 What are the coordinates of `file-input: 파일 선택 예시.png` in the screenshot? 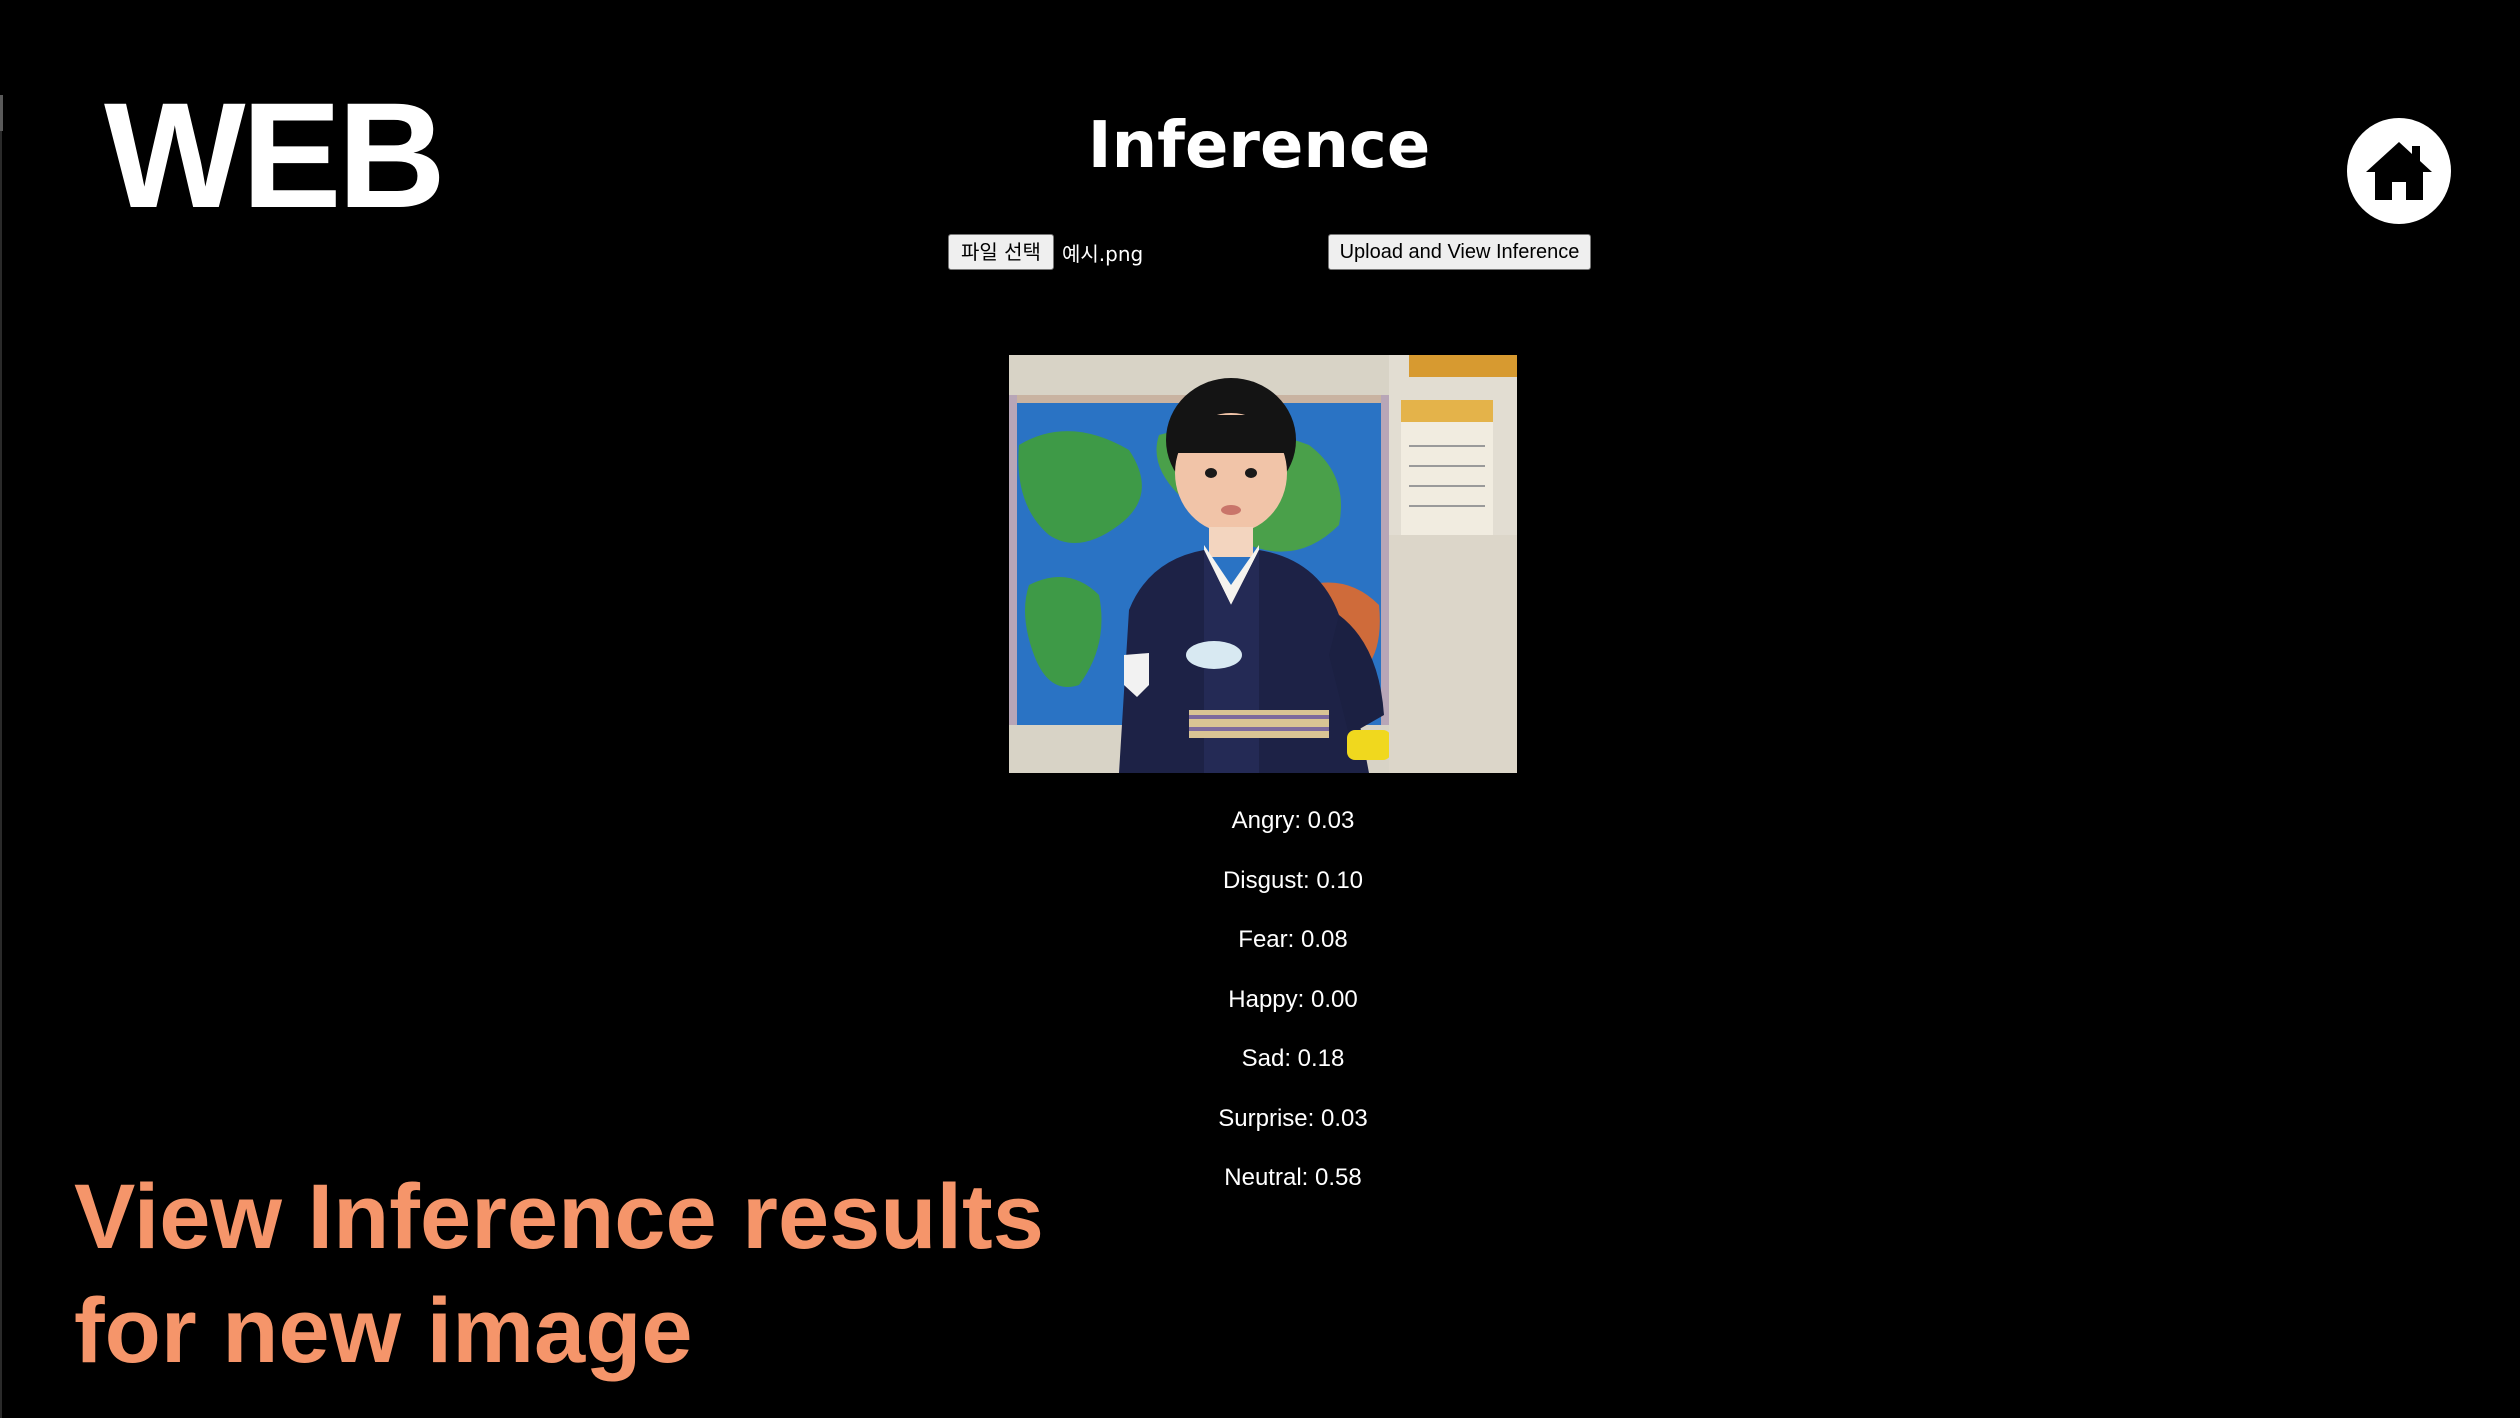 It's located at (1045, 252).